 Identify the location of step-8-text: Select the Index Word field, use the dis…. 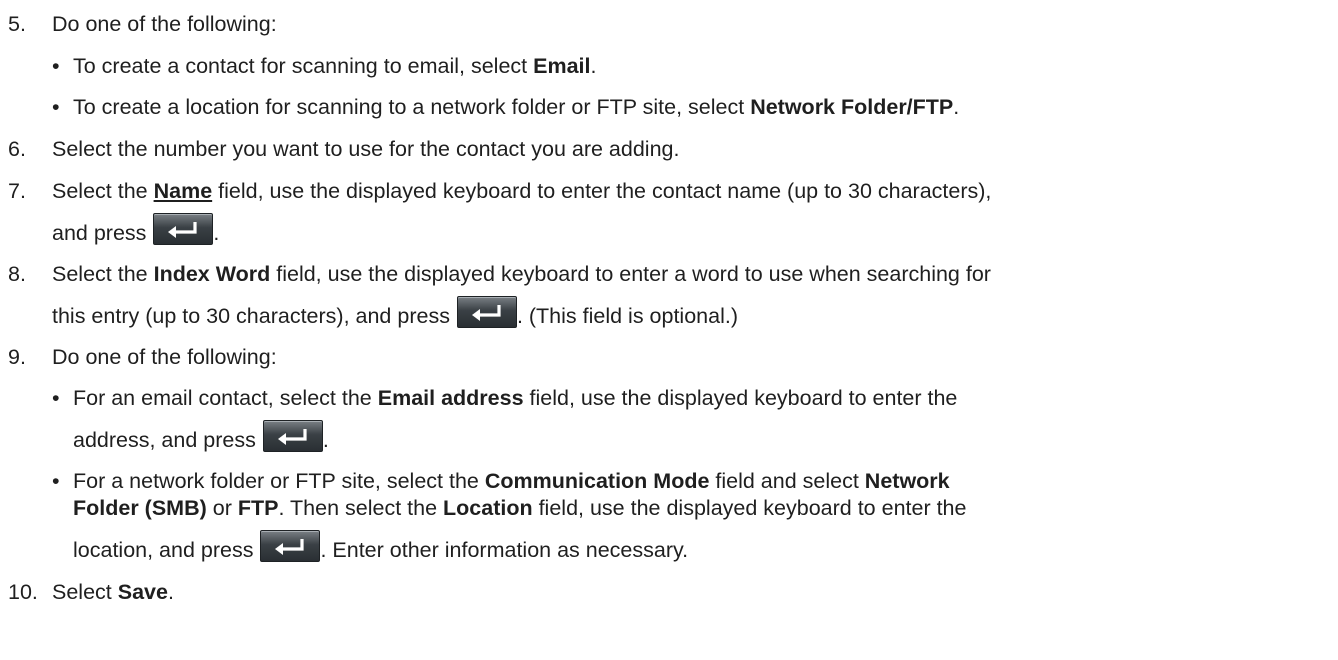
(521, 274).